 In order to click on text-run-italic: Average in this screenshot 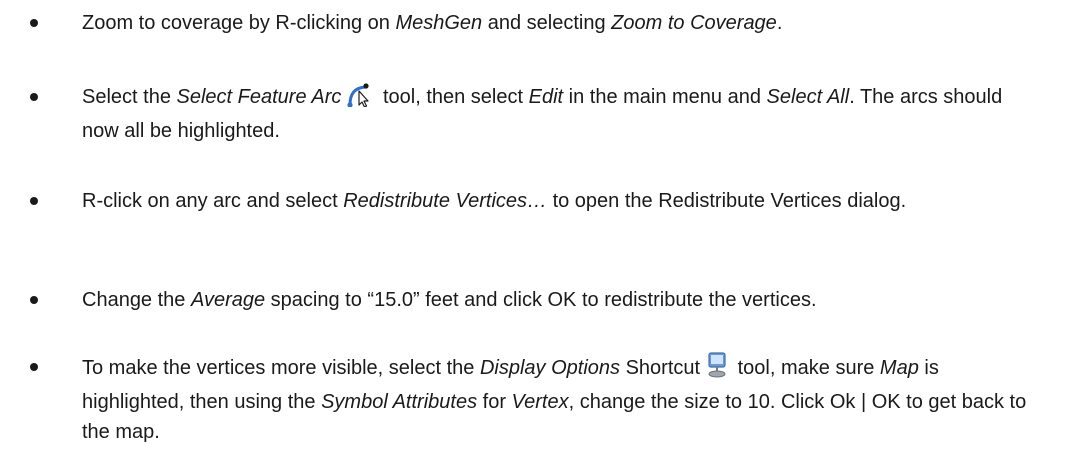, I will do `click(228, 300)`.